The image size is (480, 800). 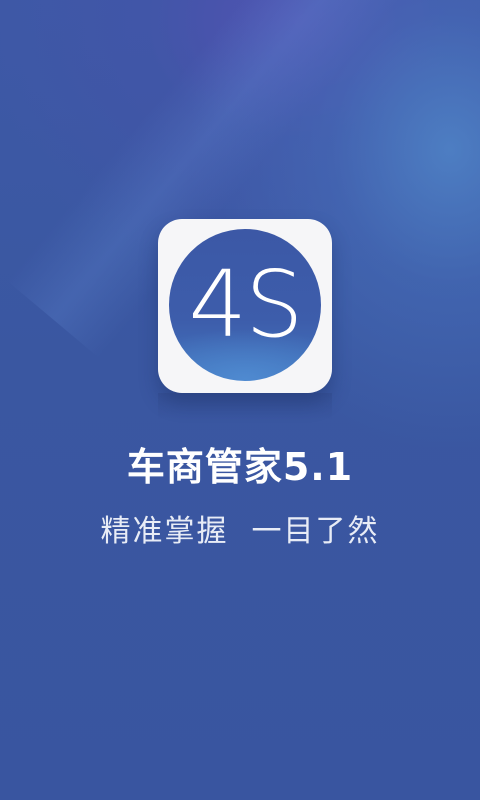 What do you see at coordinates (240, 467) in the screenshot?
I see `app-title: 车商管家5.1` at bounding box center [240, 467].